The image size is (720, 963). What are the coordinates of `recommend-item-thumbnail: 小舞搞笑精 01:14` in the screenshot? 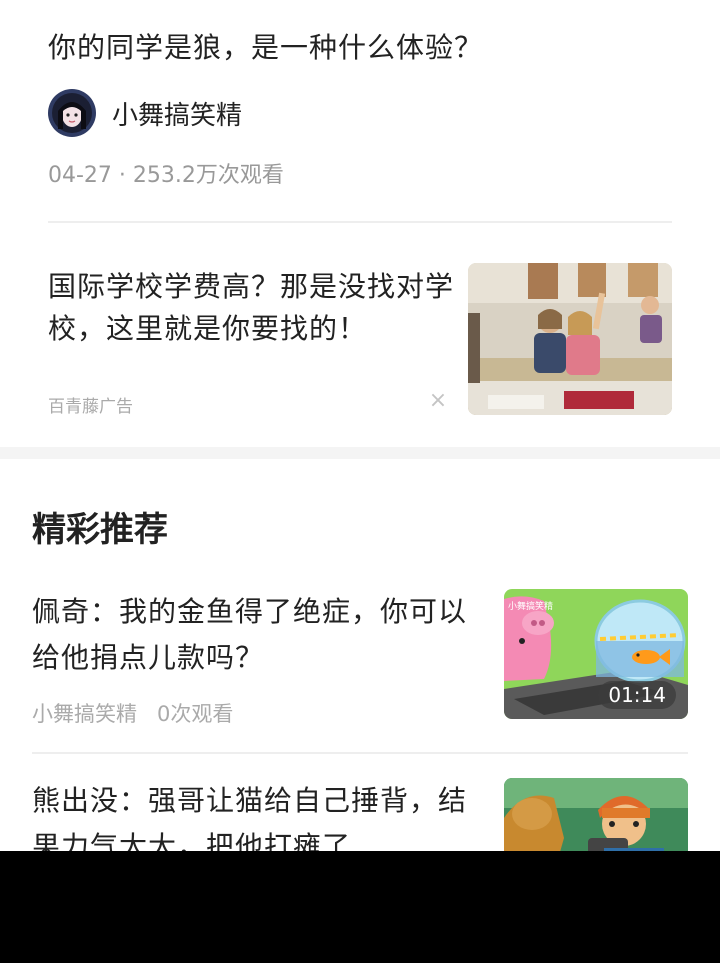 It's located at (596, 654).